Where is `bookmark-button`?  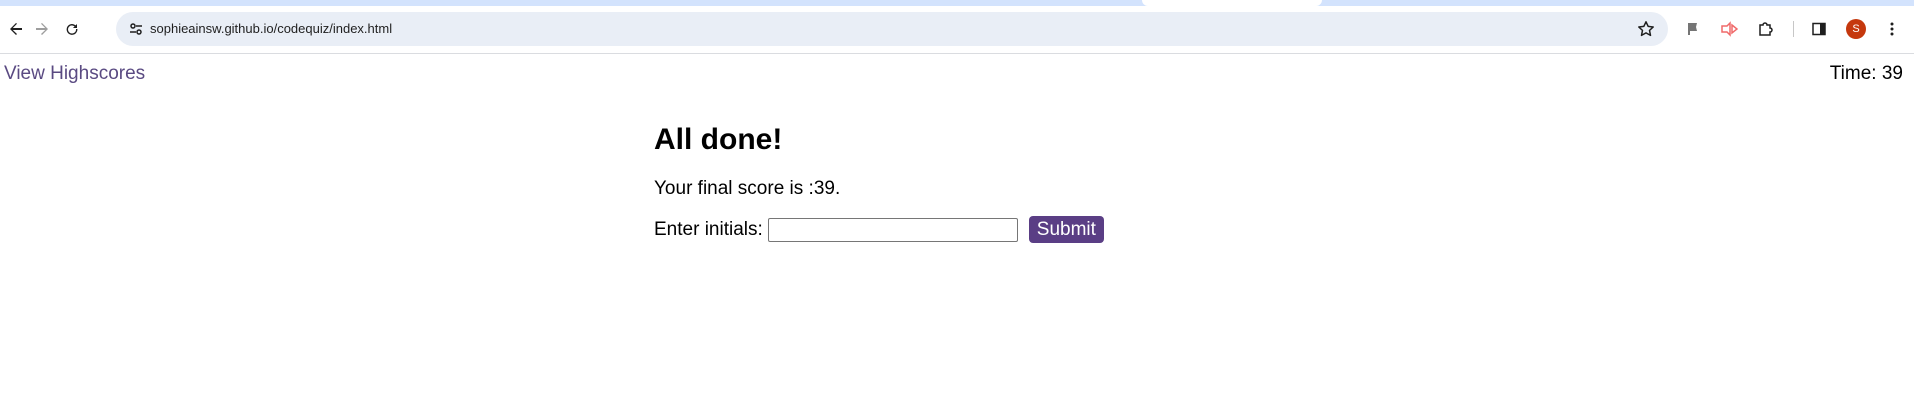
bookmark-button is located at coordinates (1646, 29).